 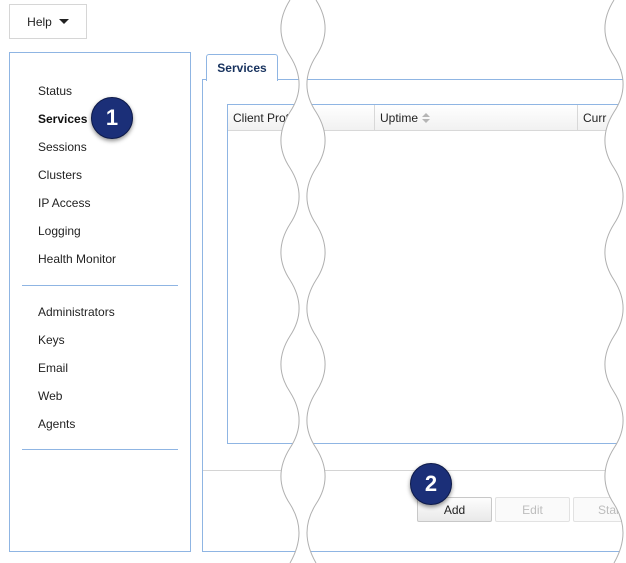 I want to click on torn-edge-right, so click(x=615, y=281).